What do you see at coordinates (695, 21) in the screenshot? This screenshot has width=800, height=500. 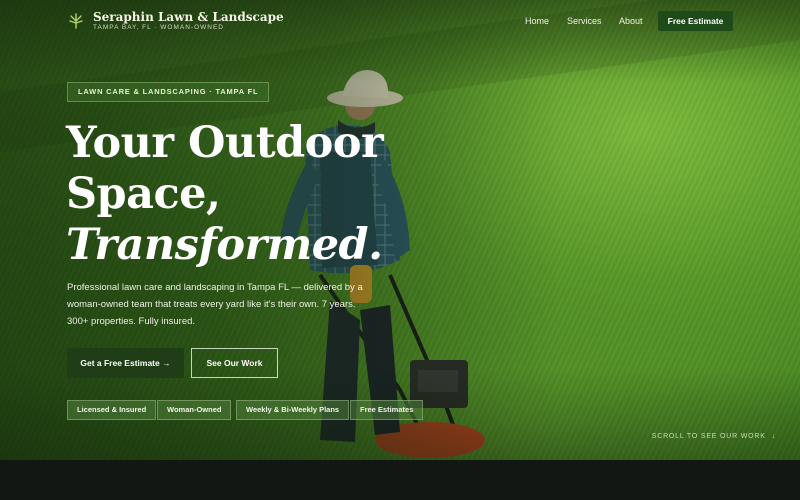 I see `free-estimate-nav-button: Free Estimate` at bounding box center [695, 21].